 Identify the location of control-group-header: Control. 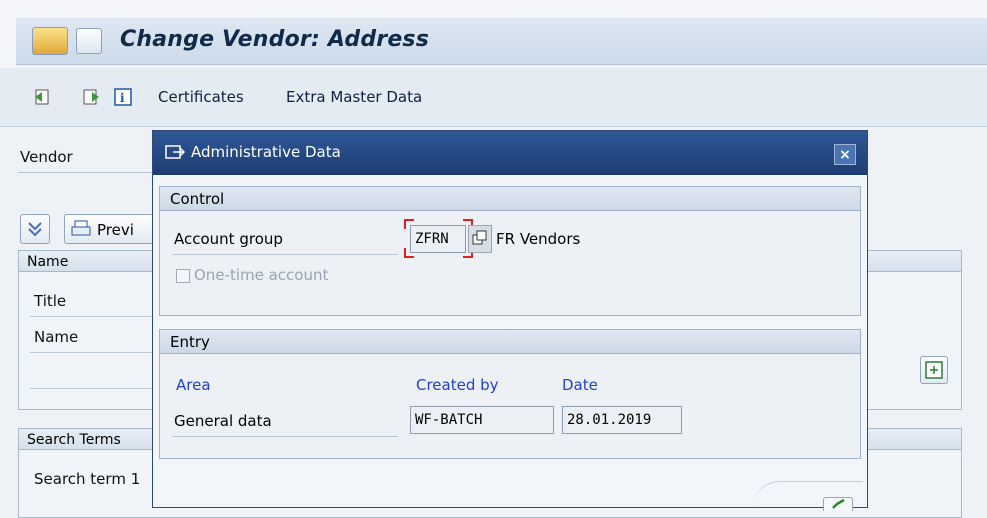
(510, 199).